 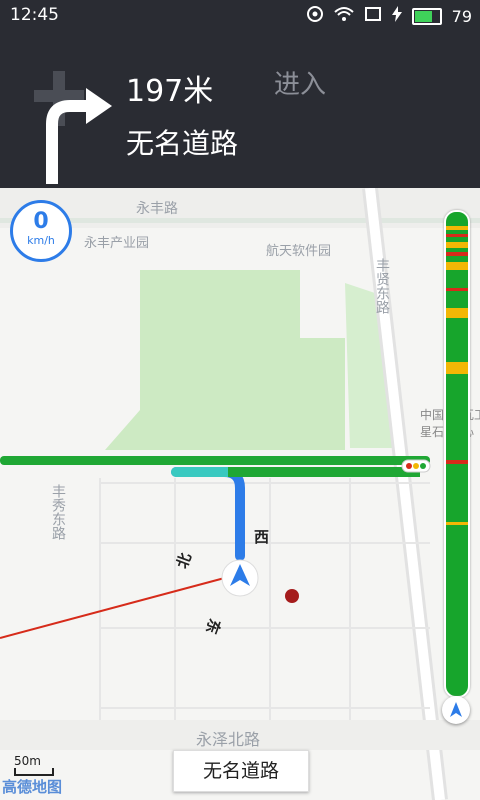 What do you see at coordinates (373, 16) in the screenshot?
I see `sim-card-icon` at bounding box center [373, 16].